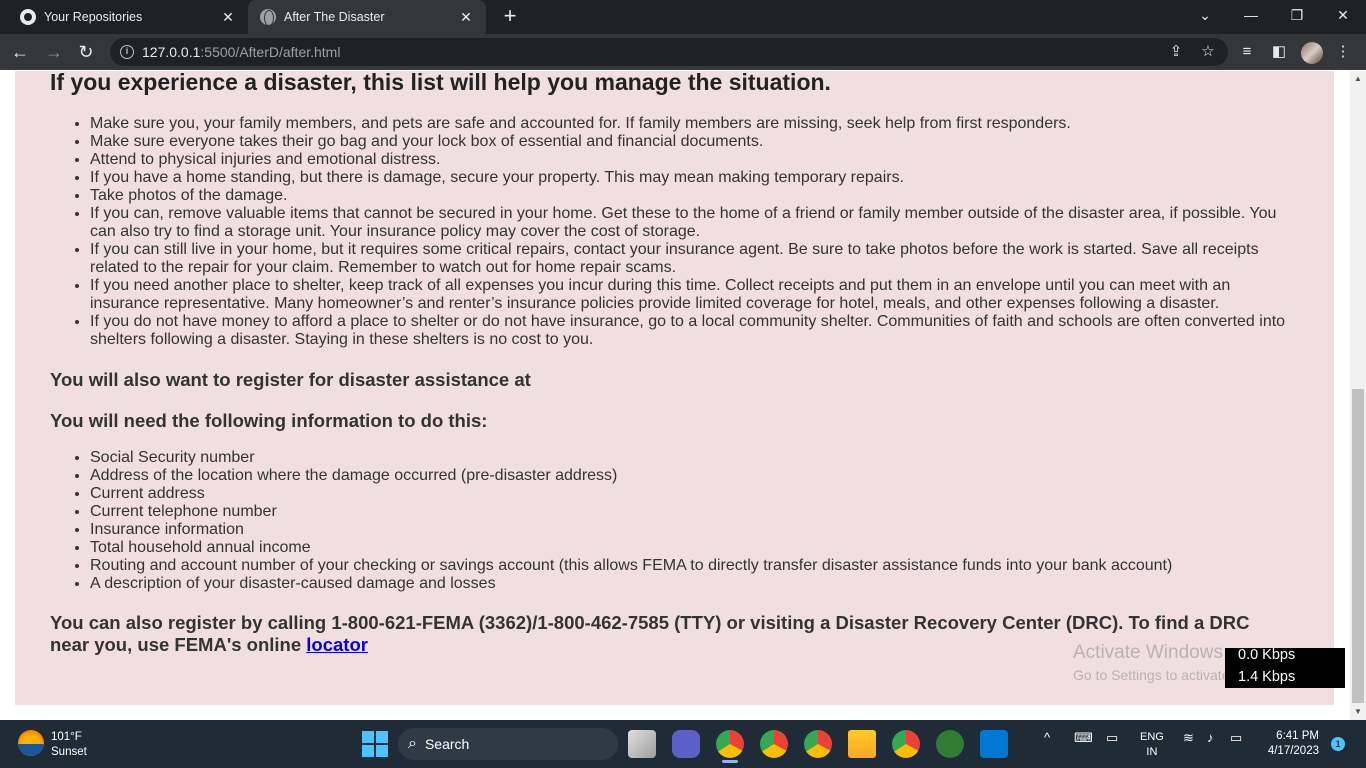  I want to click on github-icon, so click(28, 17).